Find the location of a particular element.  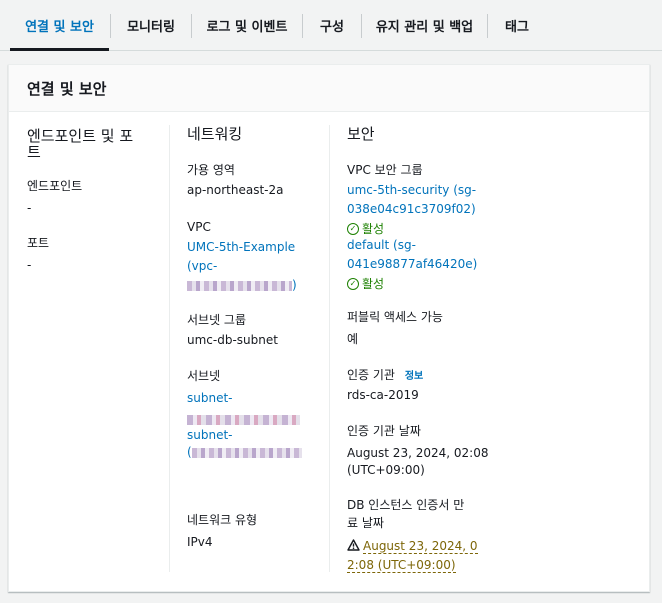

subnet-group-label: 서브넷 그룹 is located at coordinates (217, 320).